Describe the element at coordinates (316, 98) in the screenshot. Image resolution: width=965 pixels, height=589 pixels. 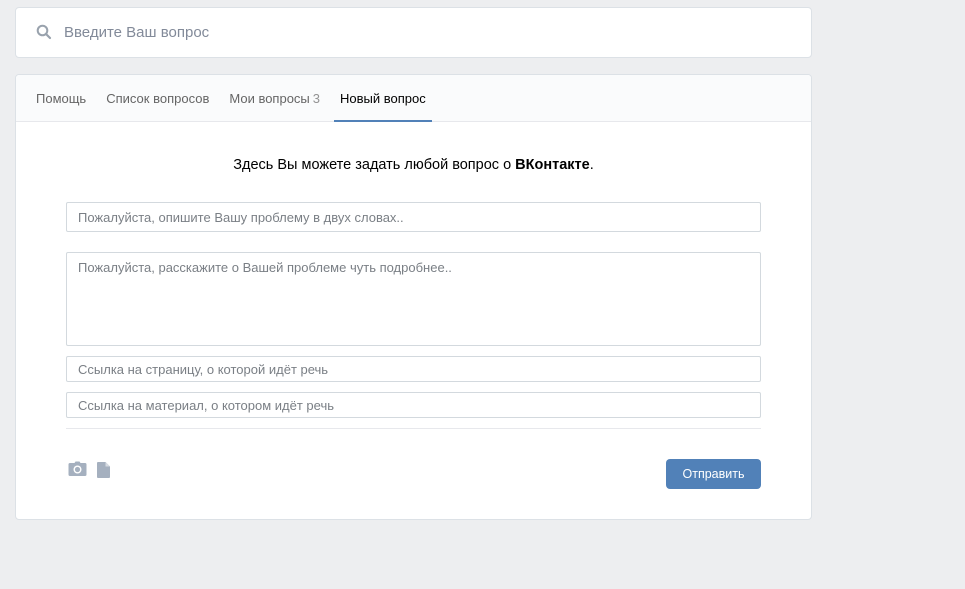
I see `tab-my-questions-count: 3` at that location.